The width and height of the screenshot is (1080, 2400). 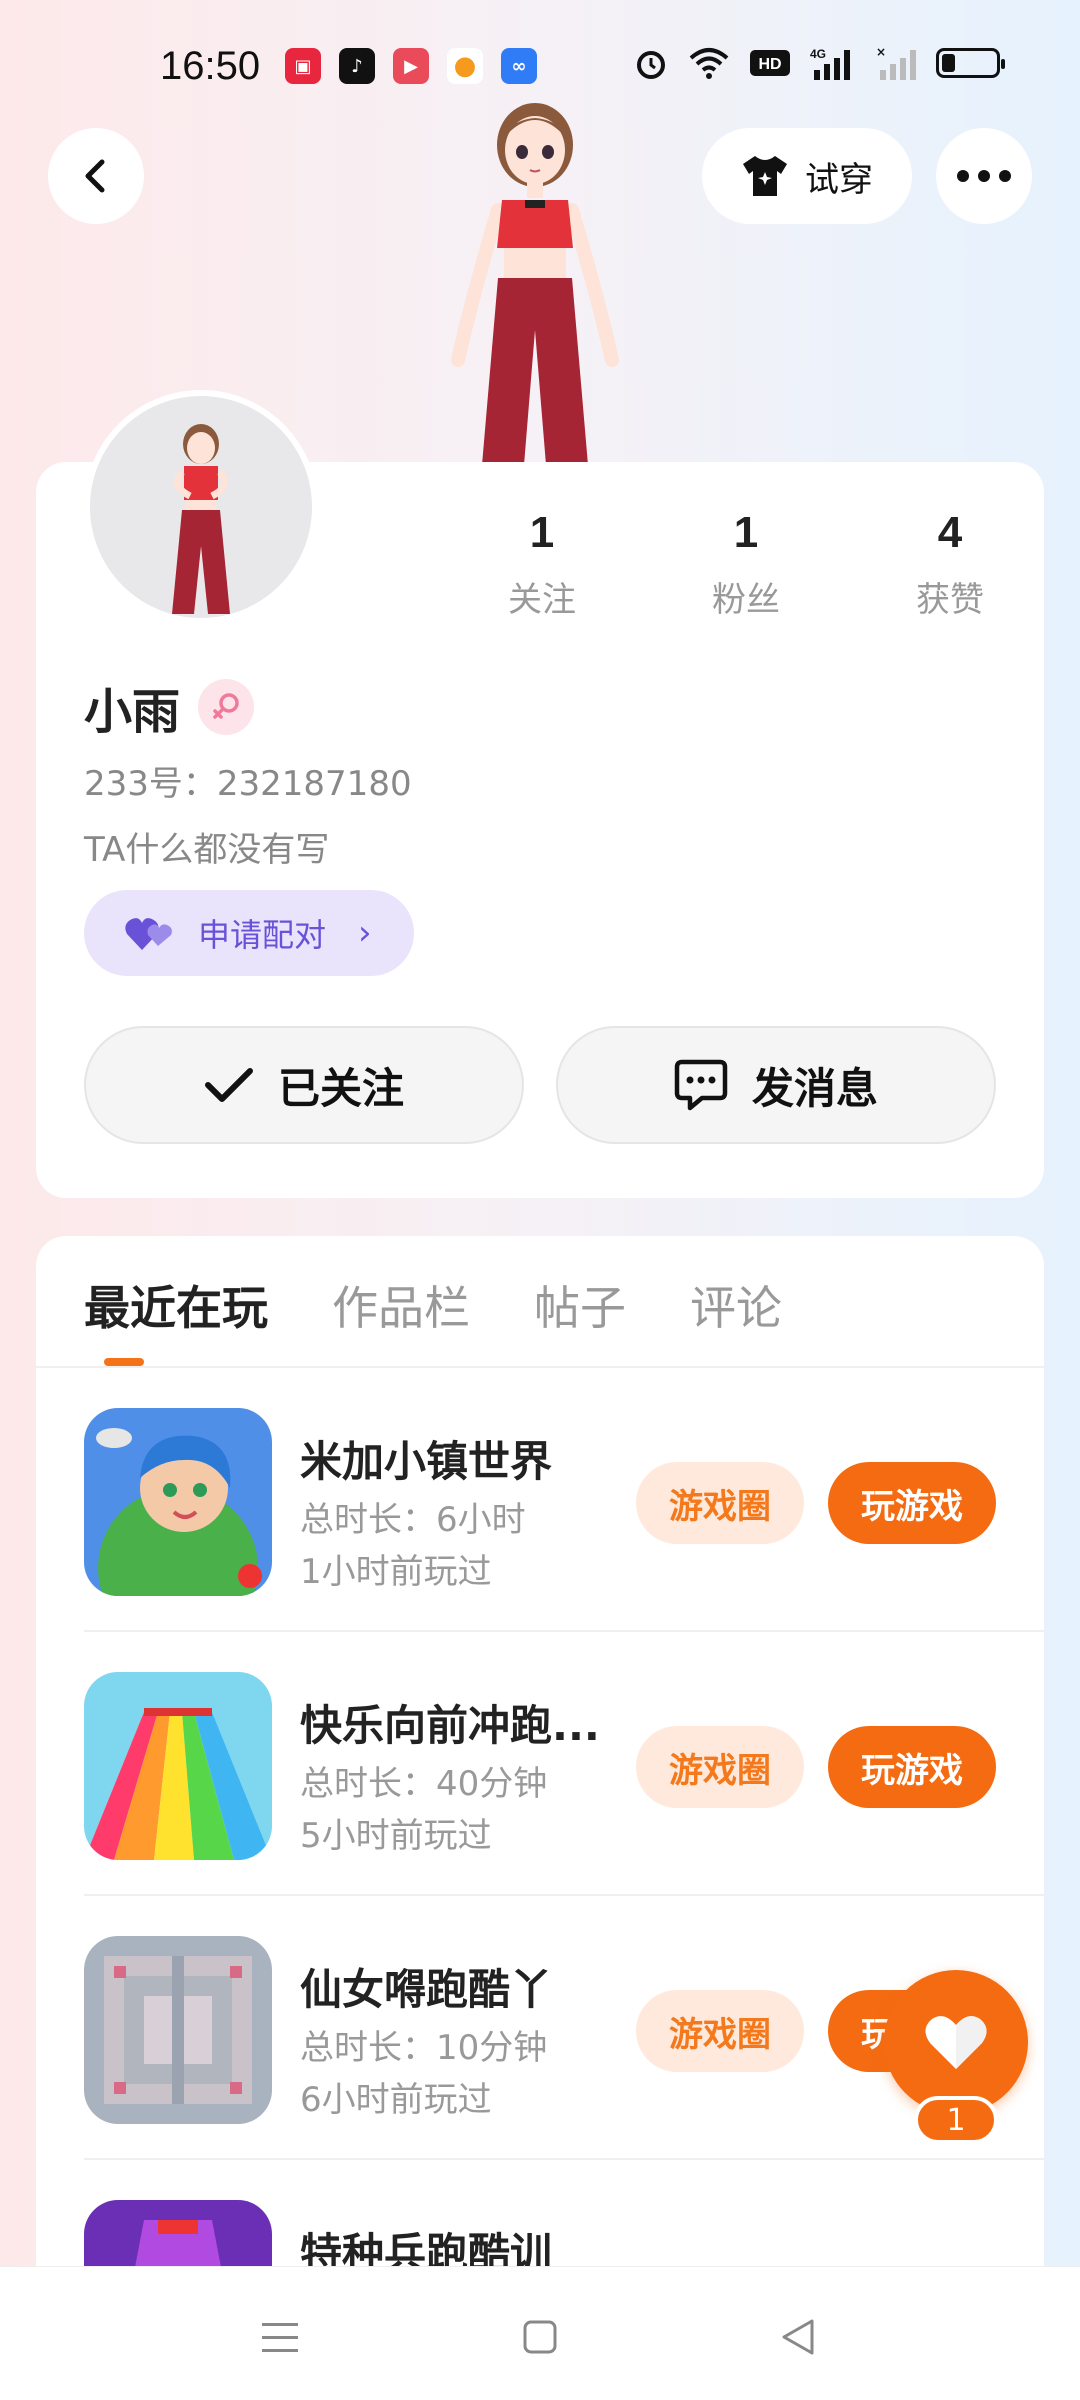 I want to click on game-icon-rush, so click(x=178, y=1766).